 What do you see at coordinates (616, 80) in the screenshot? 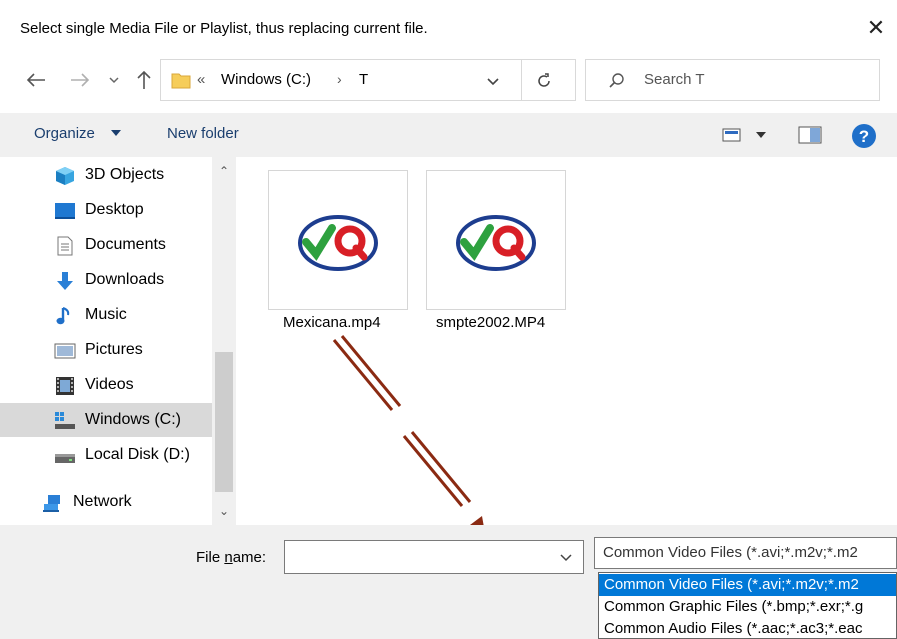
I see `search-icon` at bounding box center [616, 80].